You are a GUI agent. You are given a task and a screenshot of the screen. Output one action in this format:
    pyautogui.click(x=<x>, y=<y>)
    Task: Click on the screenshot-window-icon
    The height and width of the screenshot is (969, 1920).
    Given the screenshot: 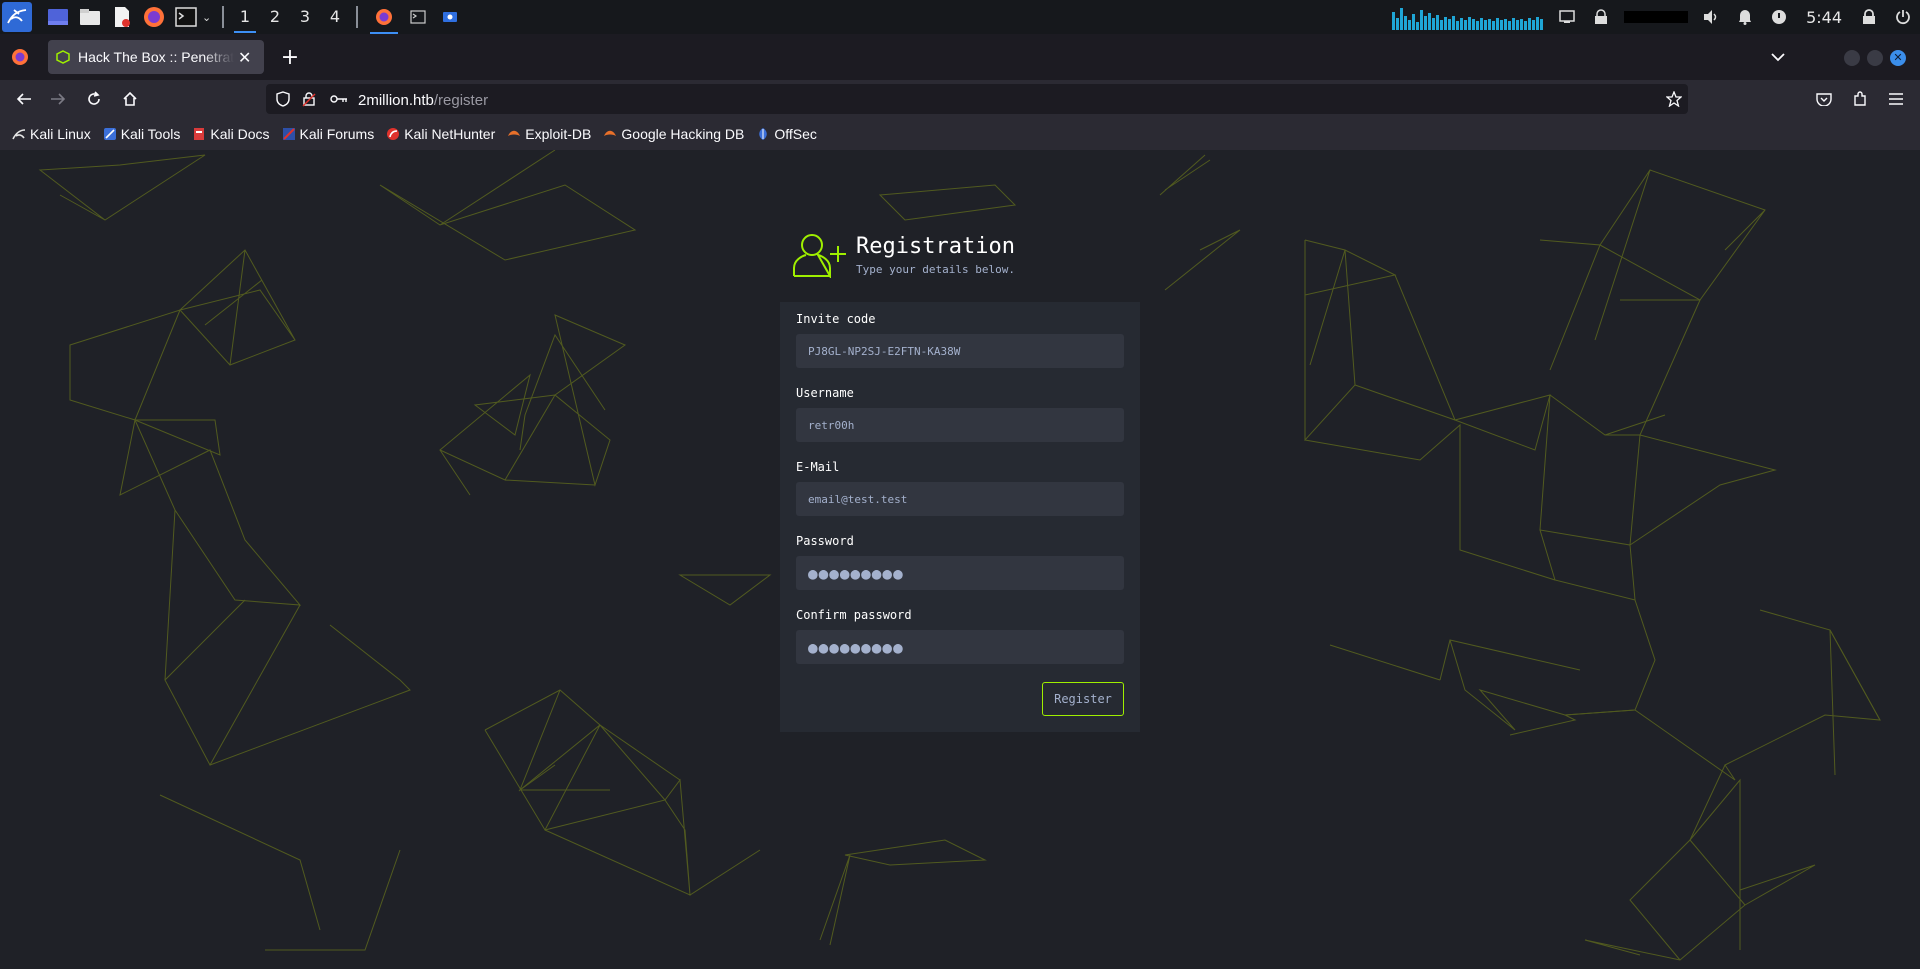 What is the action you would take?
    pyautogui.click(x=450, y=17)
    